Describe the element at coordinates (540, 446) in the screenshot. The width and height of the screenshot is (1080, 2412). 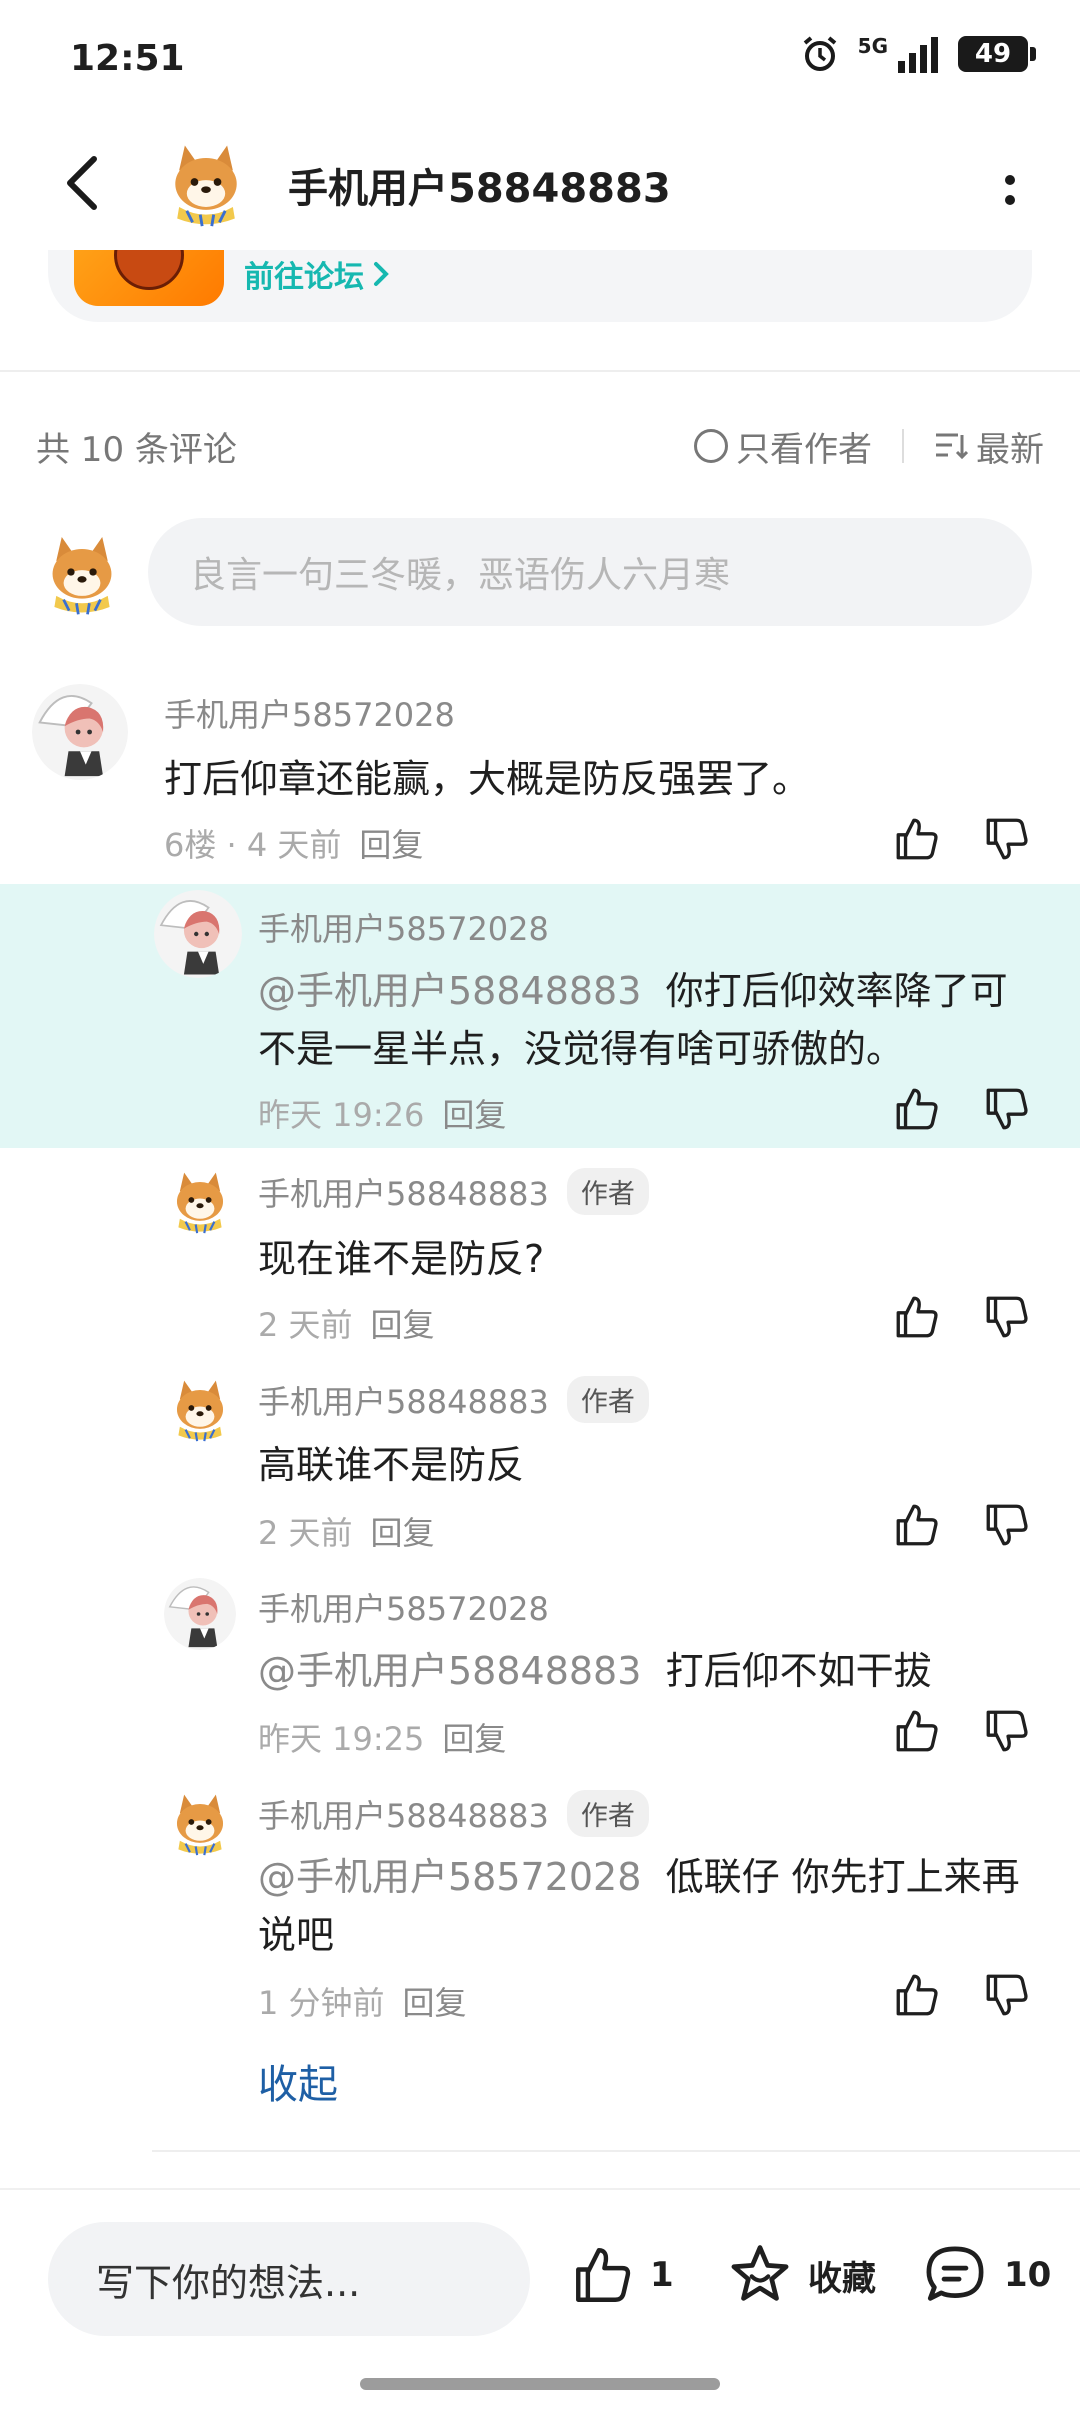
I see `comments-toolbar: 共 10 条评论 只看作者 最新` at that location.